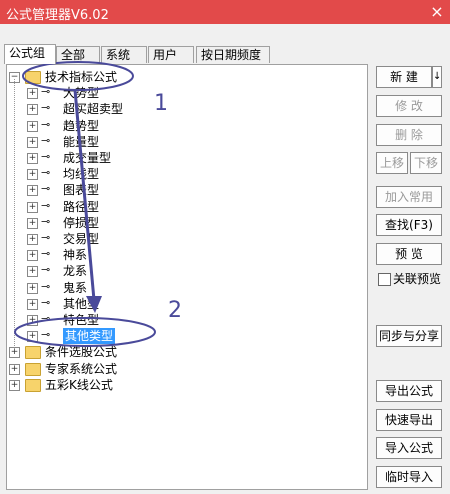 The height and width of the screenshot is (494, 450). Describe the element at coordinates (157, 304) in the screenshot. I see `tree-row-child: + ⊸ 其他型` at that location.